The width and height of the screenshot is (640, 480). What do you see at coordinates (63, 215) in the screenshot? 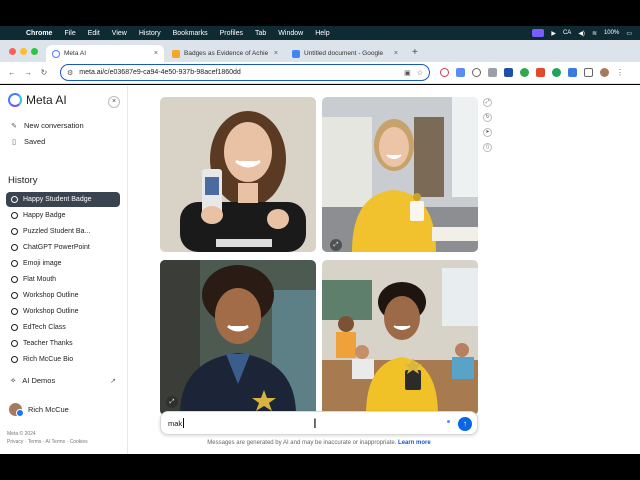
I see `history-item: Happy Badge` at bounding box center [63, 215].